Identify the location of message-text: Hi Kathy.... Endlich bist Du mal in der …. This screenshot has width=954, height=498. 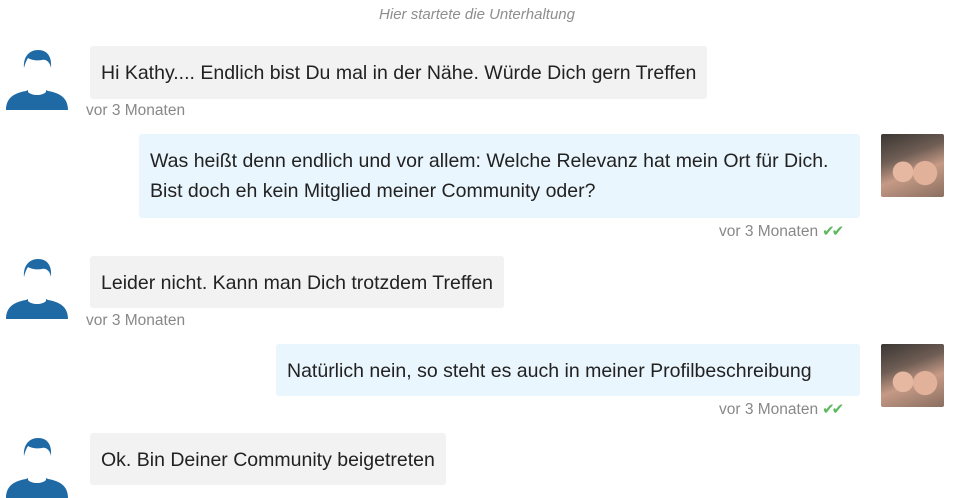
(399, 73).